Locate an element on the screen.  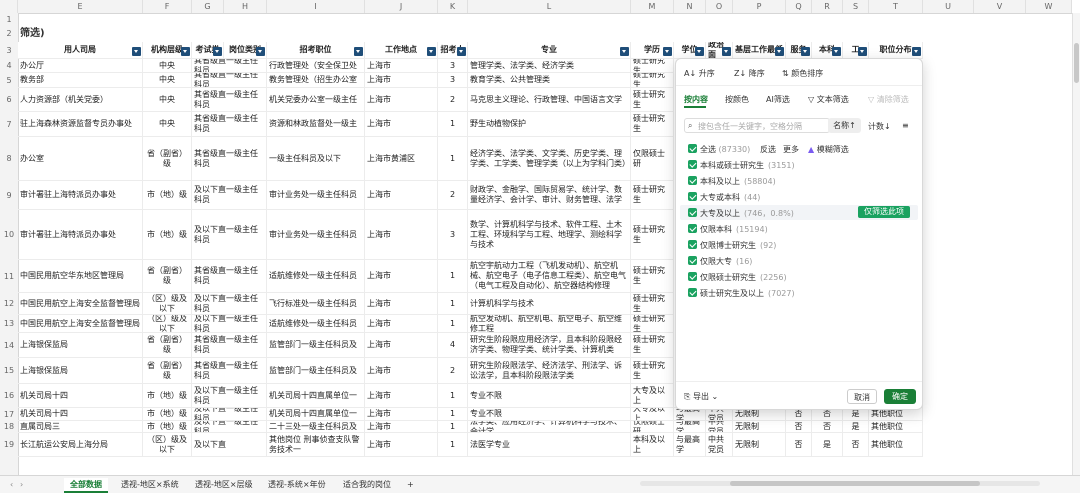
column-letter: T is located at coordinates (896, 6).